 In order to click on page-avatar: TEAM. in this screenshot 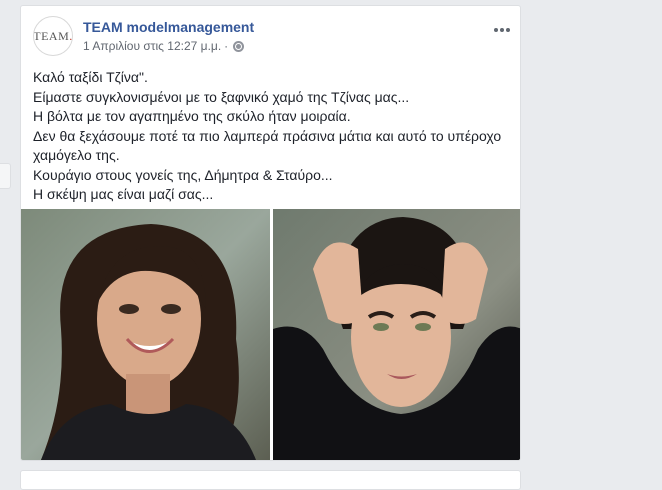, I will do `click(53, 36)`.